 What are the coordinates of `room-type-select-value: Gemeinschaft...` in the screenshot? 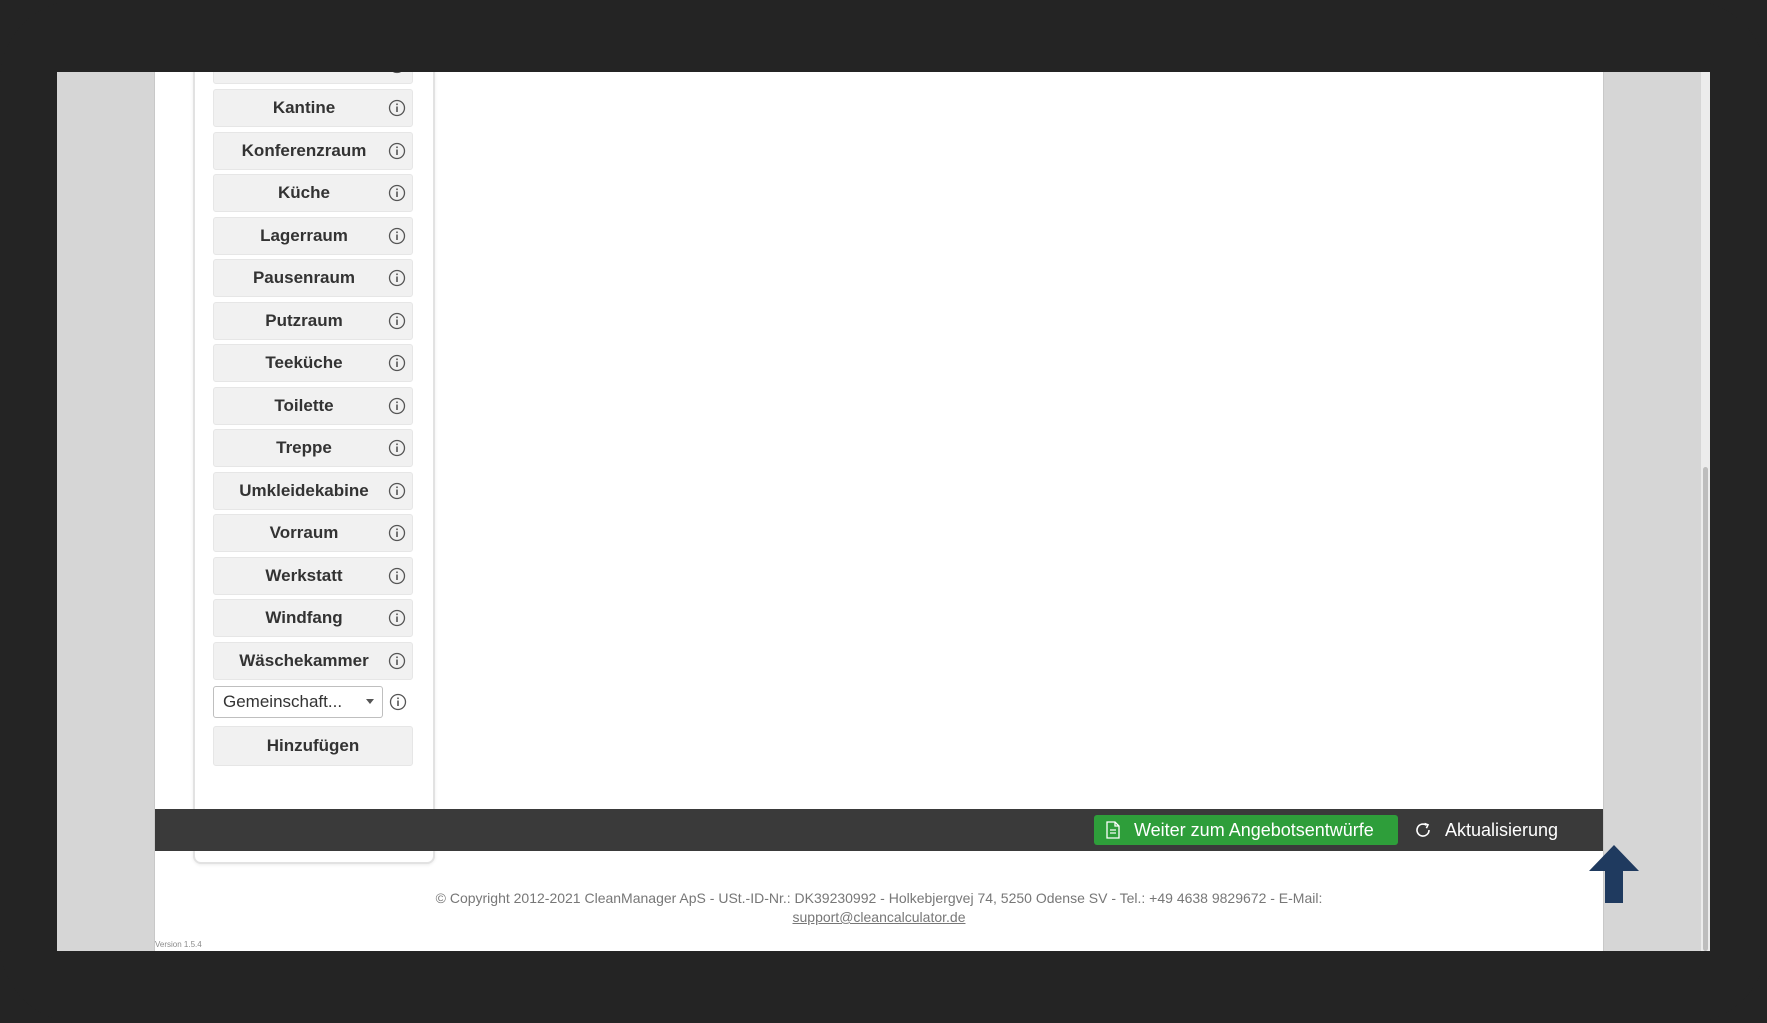 It's located at (283, 701).